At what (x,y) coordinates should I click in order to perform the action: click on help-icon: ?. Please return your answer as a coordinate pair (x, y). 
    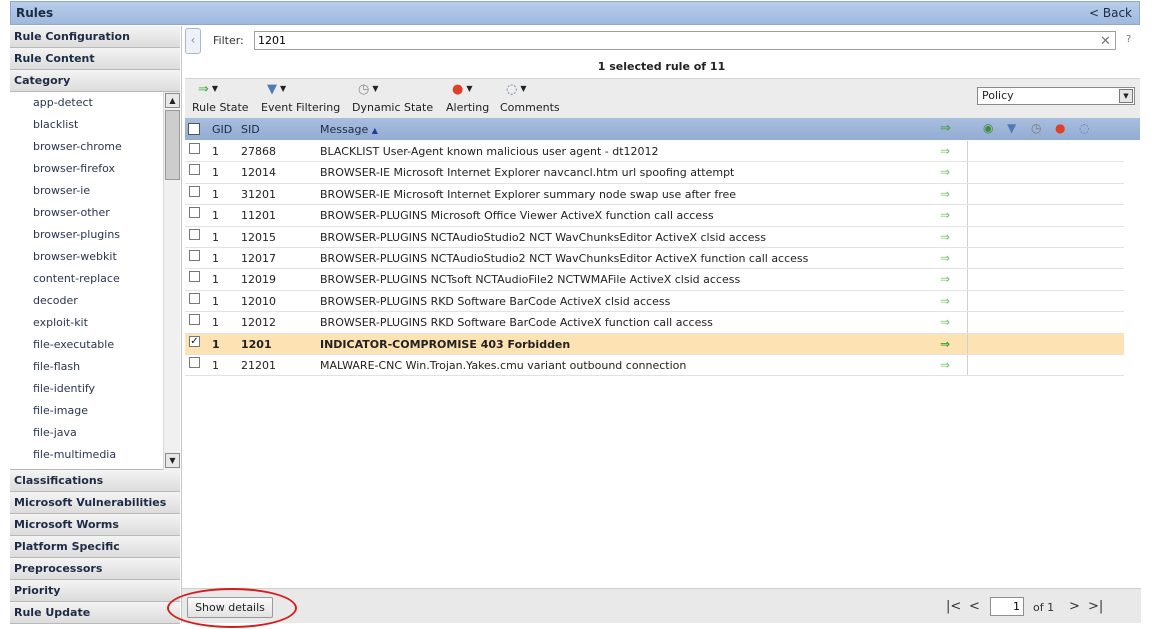
    Looking at the image, I should click on (1128, 39).